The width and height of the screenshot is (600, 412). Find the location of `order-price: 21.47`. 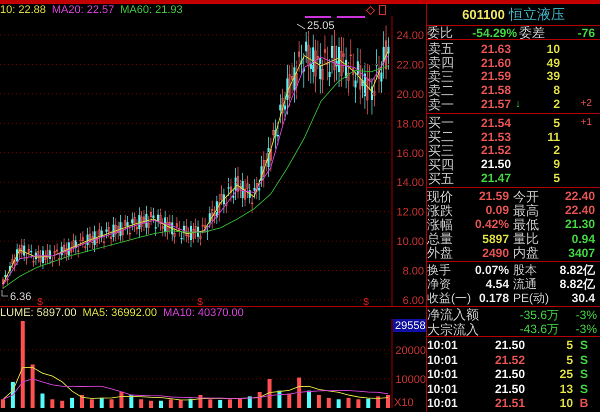

order-price: 21.47 is located at coordinates (495, 178).